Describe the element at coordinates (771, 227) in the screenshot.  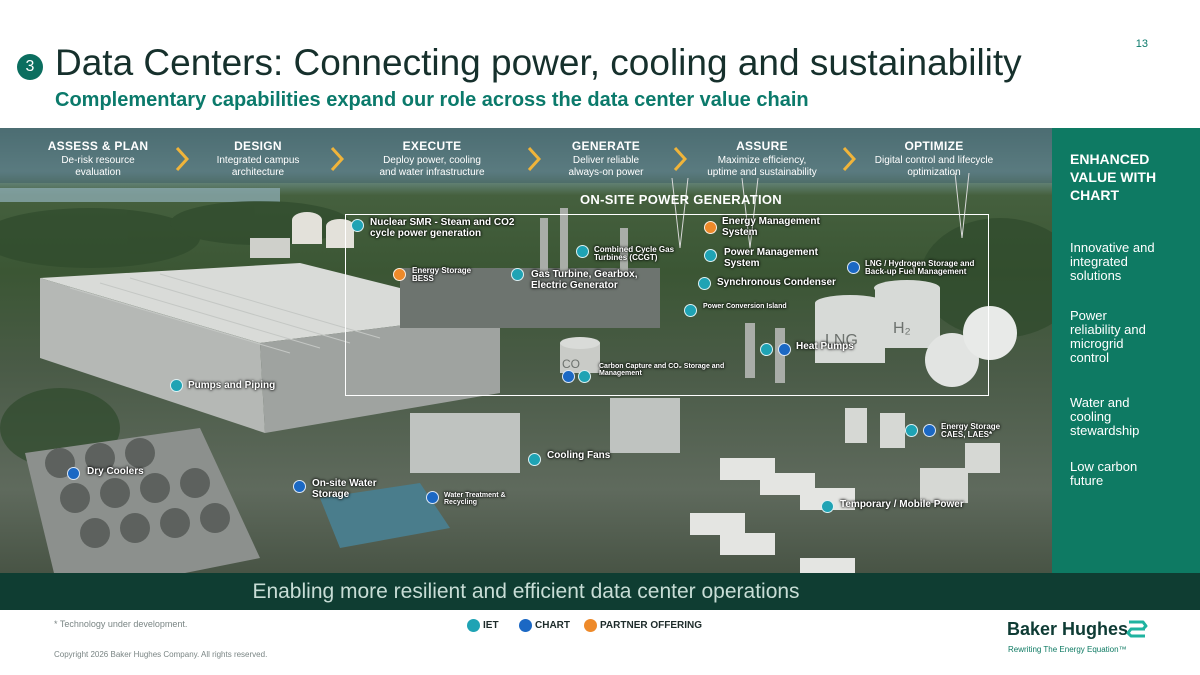
I see `label-energy-management: Energy Management System` at that location.